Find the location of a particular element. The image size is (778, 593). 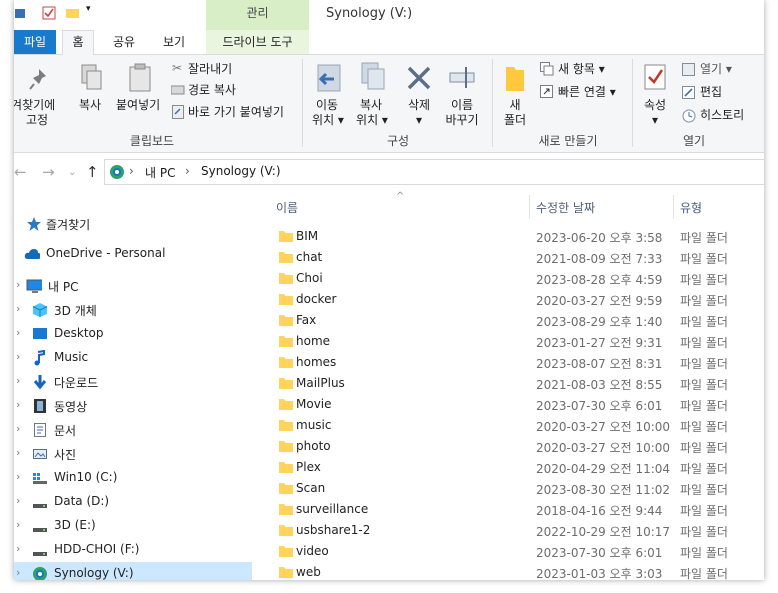

table-row: video 2023-07-30 오후 6:01 파일 폴더 is located at coordinates (517, 551).